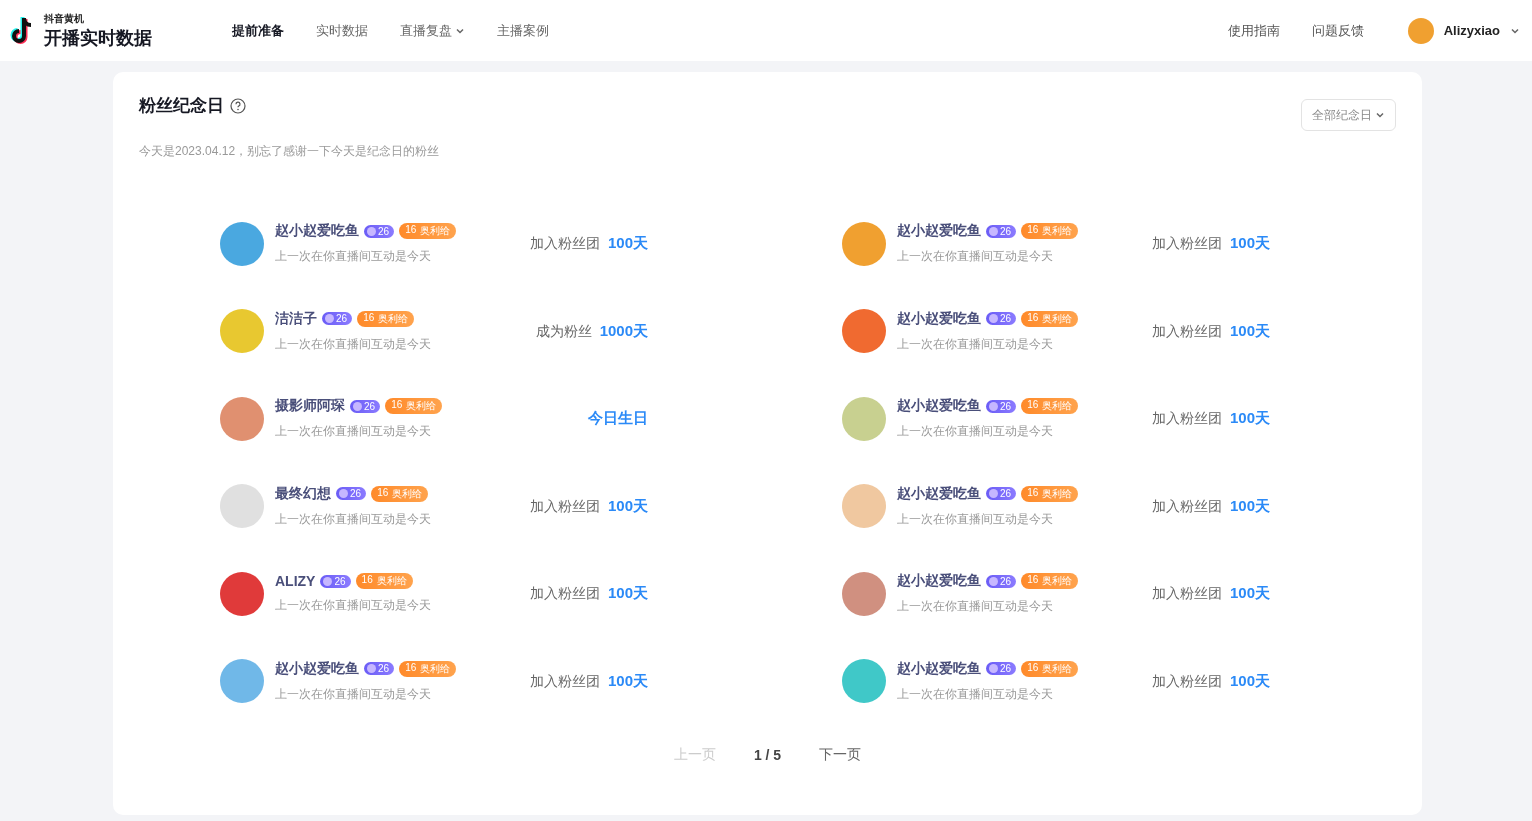  What do you see at coordinates (289, 151) in the screenshot?
I see `card-subtitle: 今天是2023.04.12，别忘了感谢一下今天是纪念日的粉丝` at bounding box center [289, 151].